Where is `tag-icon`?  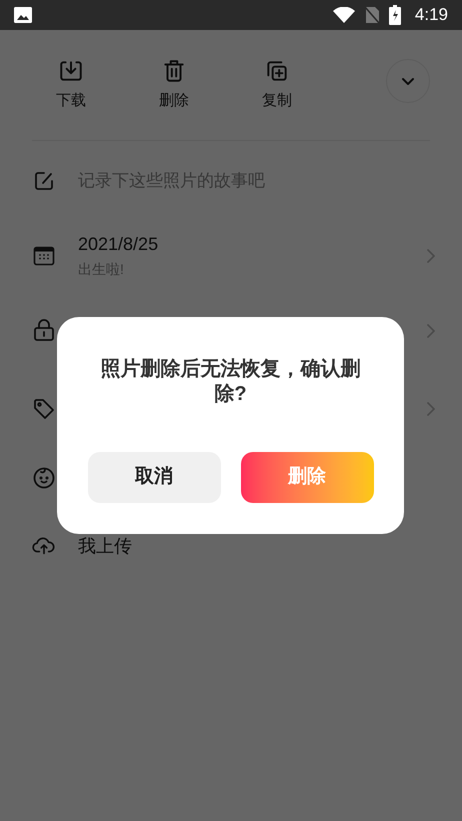
tag-icon is located at coordinates (44, 409).